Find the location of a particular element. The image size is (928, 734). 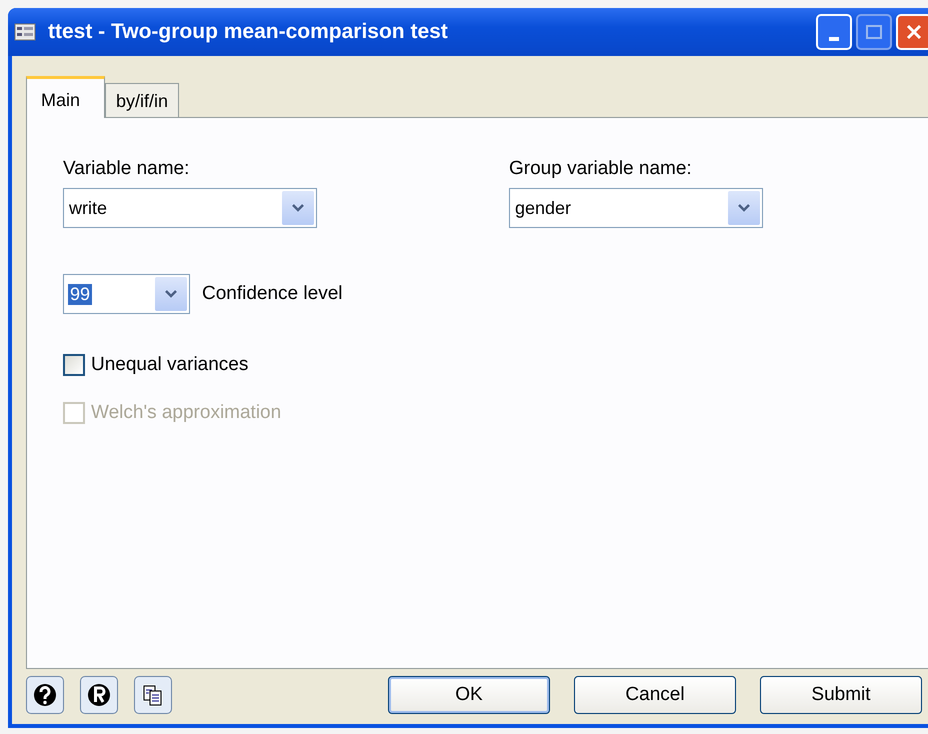

circled-r-icon is located at coordinates (99, 695).